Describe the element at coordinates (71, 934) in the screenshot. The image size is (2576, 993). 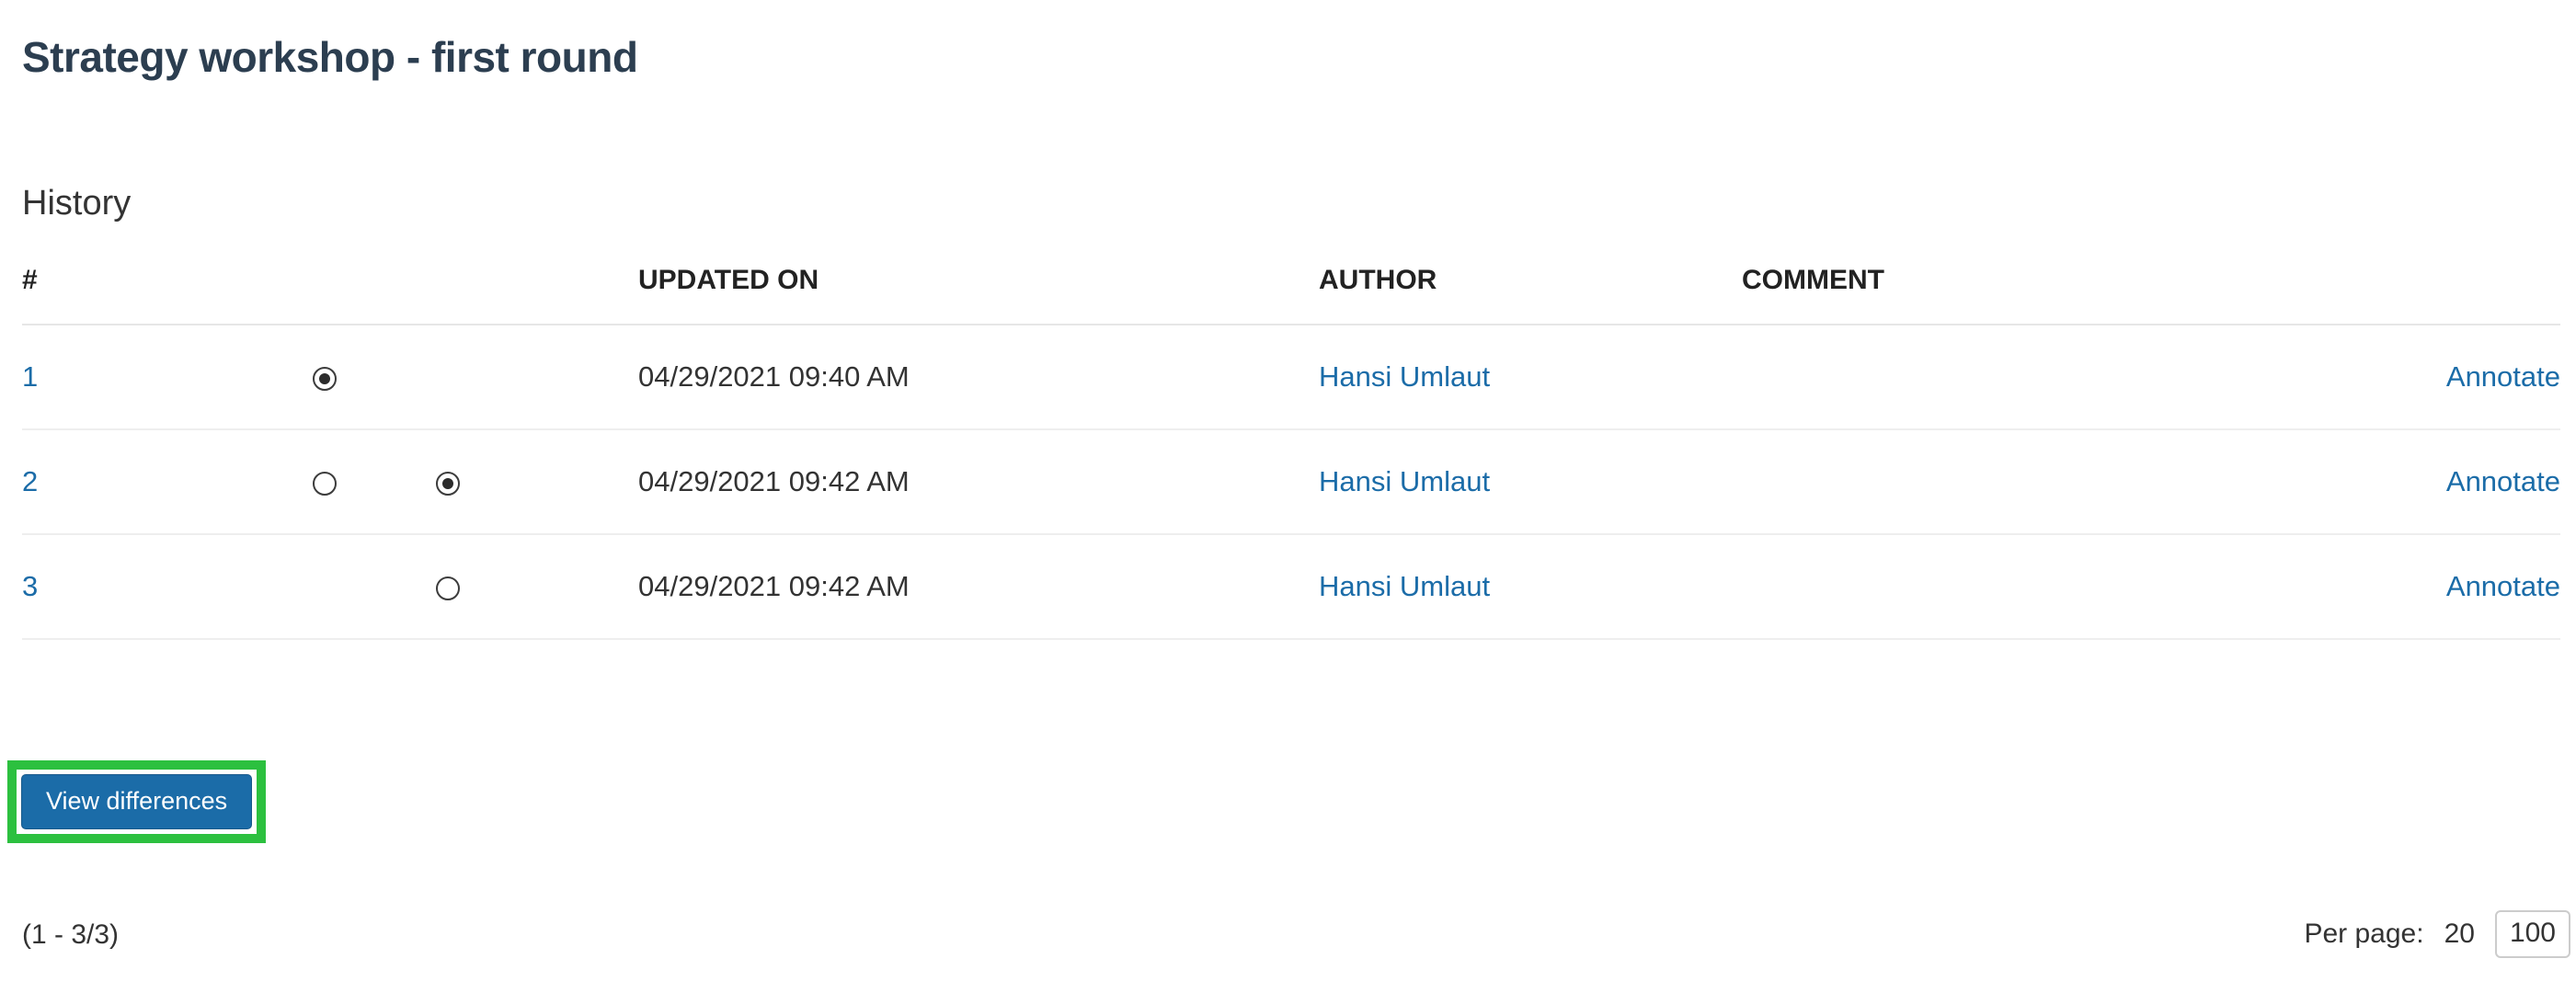
I see `result-range: (1 - 3/3)` at that location.